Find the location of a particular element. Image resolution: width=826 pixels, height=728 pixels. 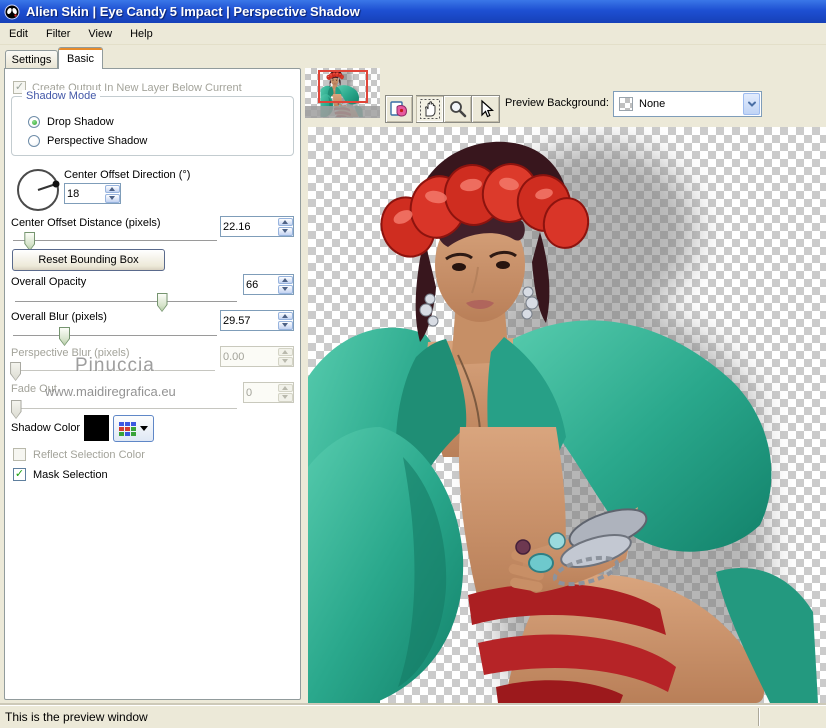

blur-slider is located at coordinates (115, 336).